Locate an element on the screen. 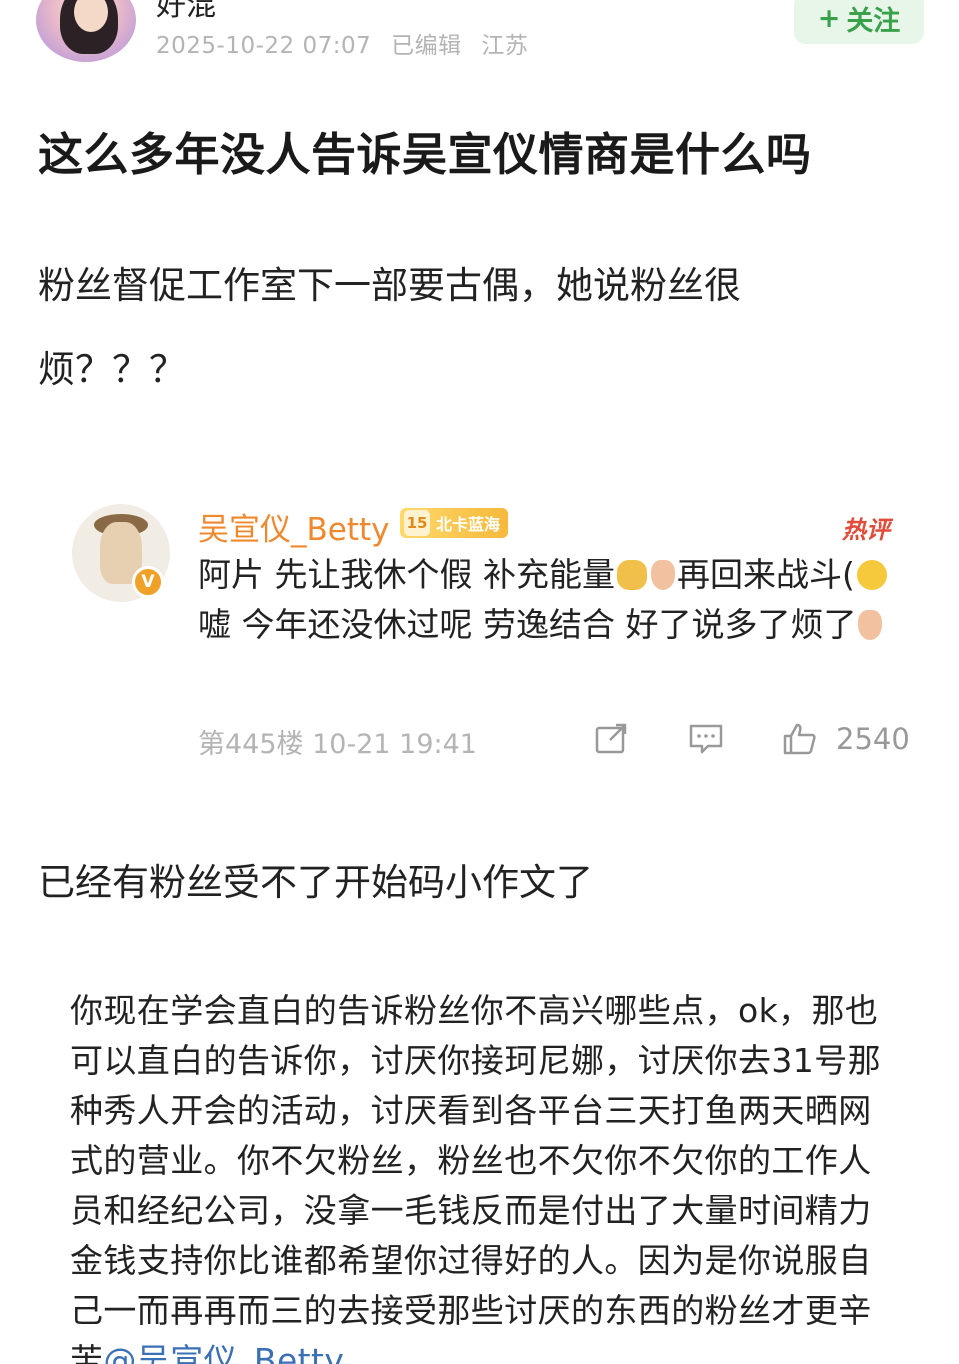  follow-button: + 关注 is located at coordinates (859, 22).